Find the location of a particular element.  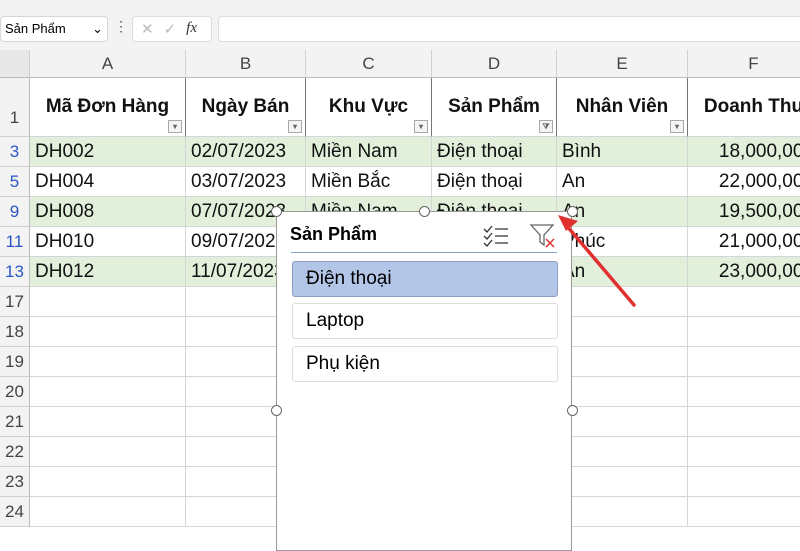

table-cell: An is located at coordinates (622, 182).